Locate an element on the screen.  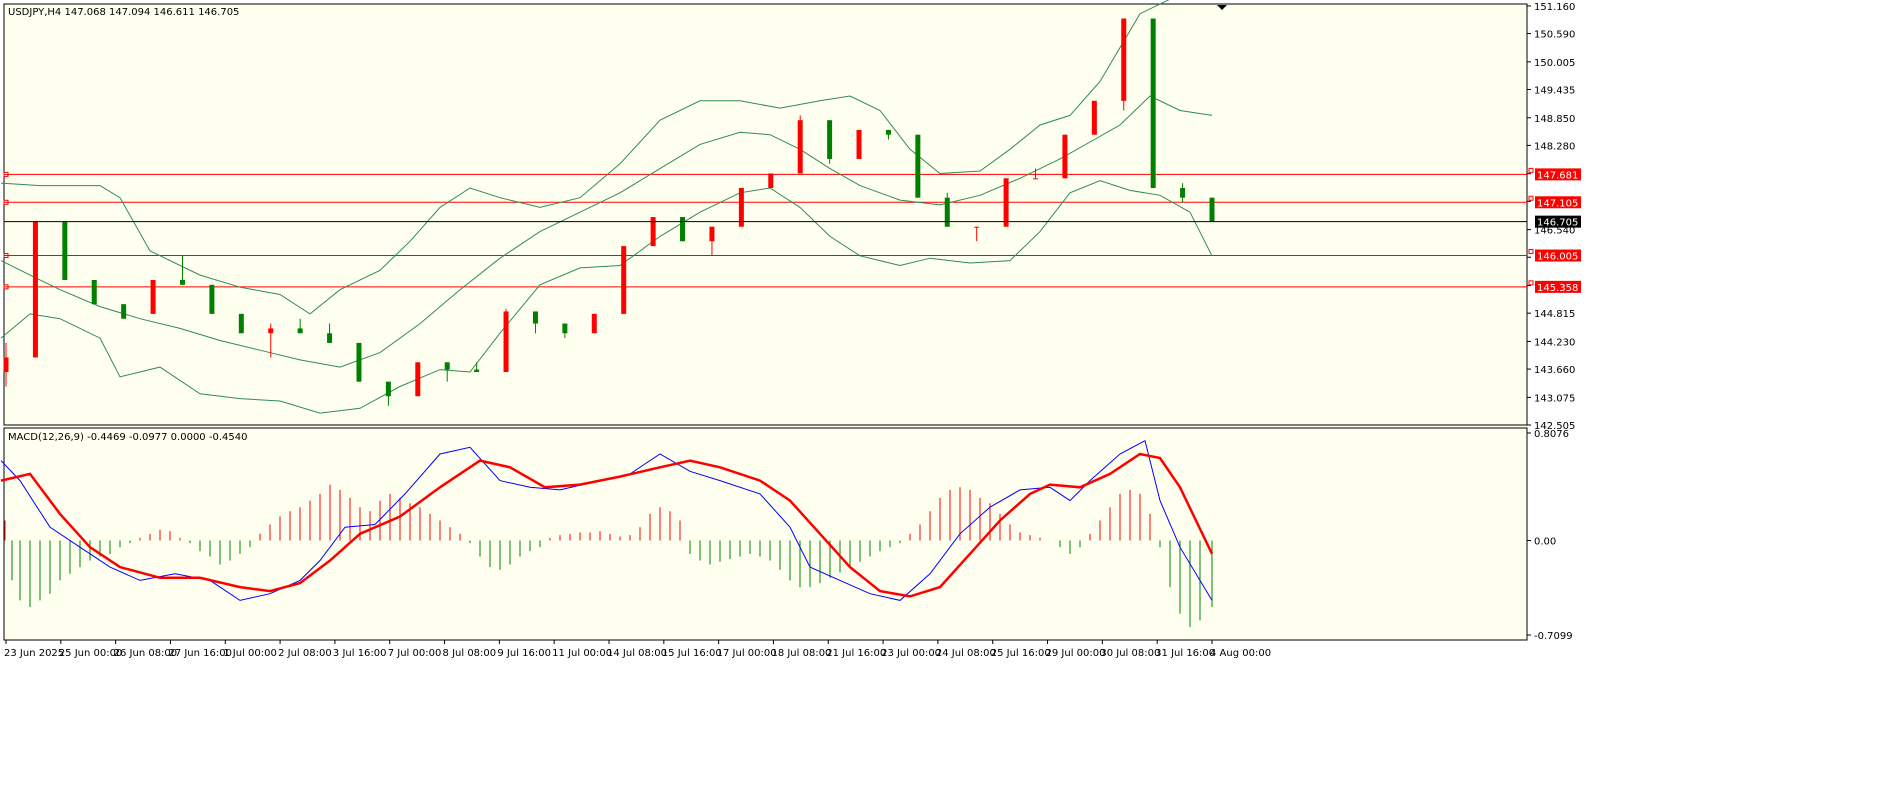
macd-tick-label: 0.8076 is located at coordinates (1551, 434).